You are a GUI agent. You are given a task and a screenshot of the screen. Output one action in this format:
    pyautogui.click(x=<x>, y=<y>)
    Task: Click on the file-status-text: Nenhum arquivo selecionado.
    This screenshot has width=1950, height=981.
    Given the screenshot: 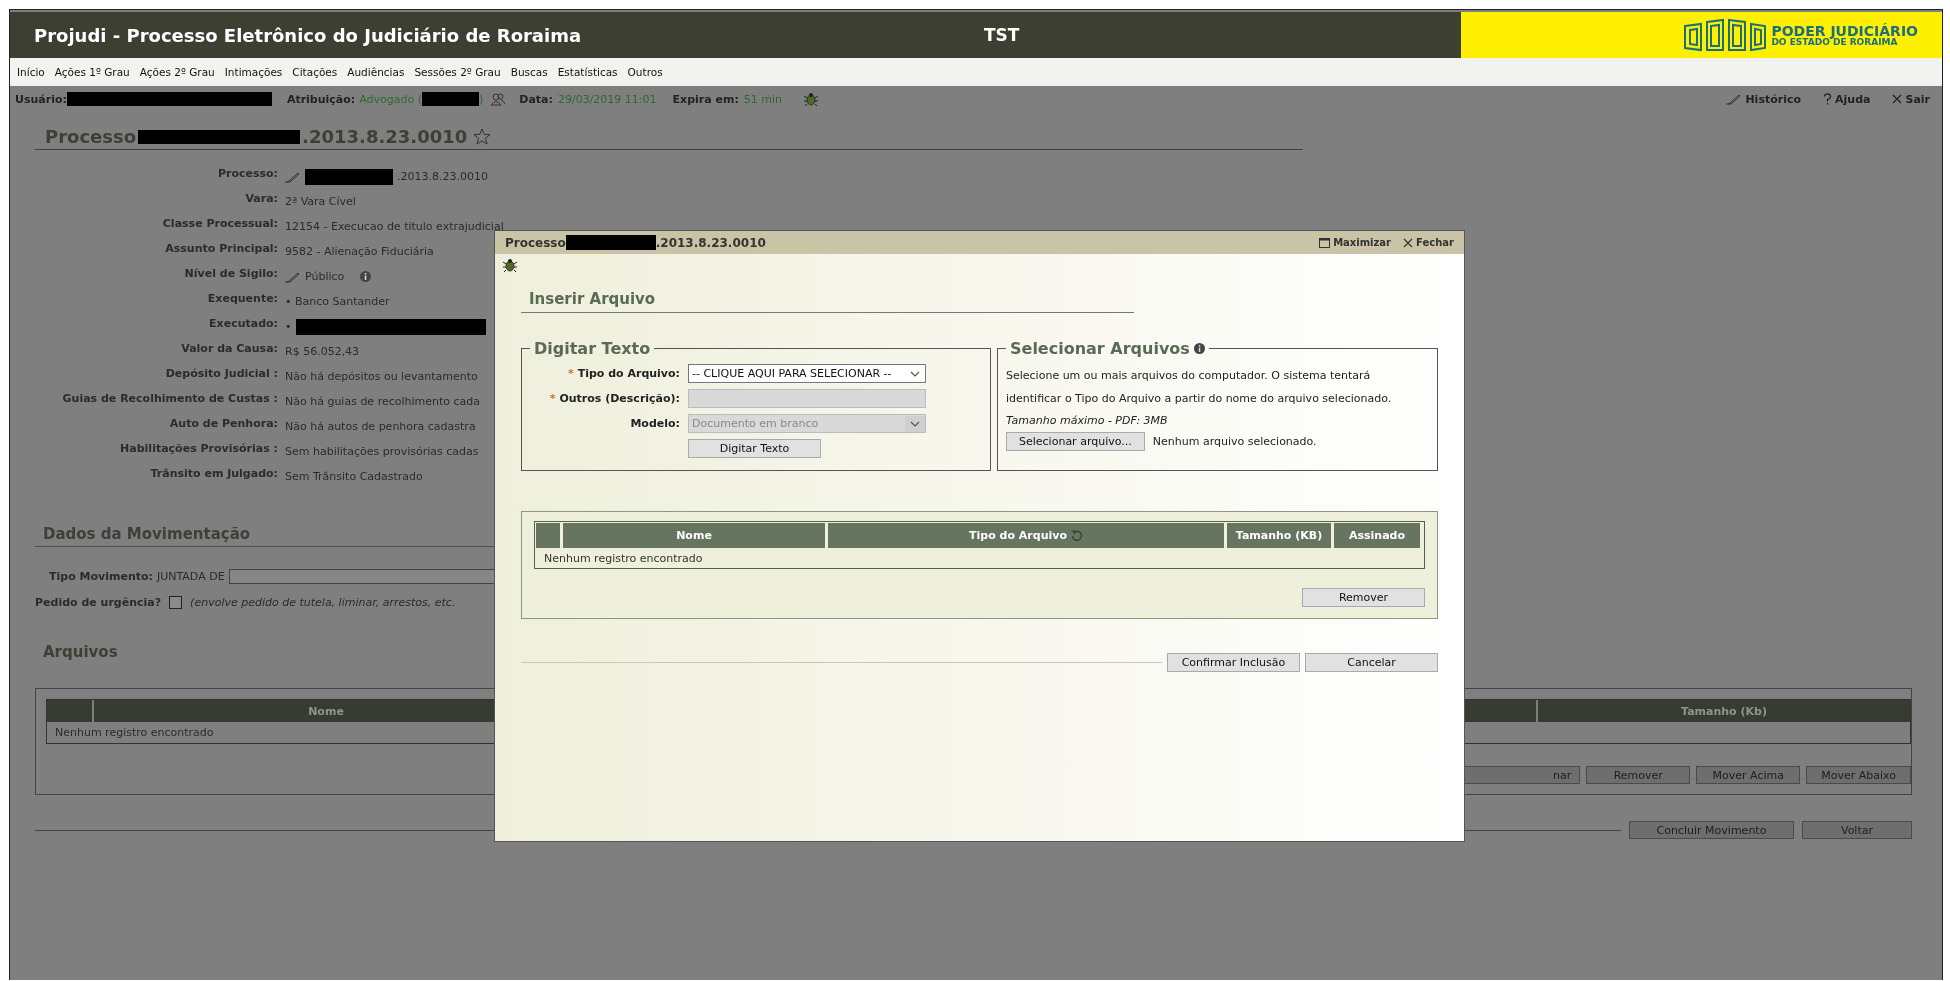 What is the action you would take?
    pyautogui.click(x=1234, y=441)
    